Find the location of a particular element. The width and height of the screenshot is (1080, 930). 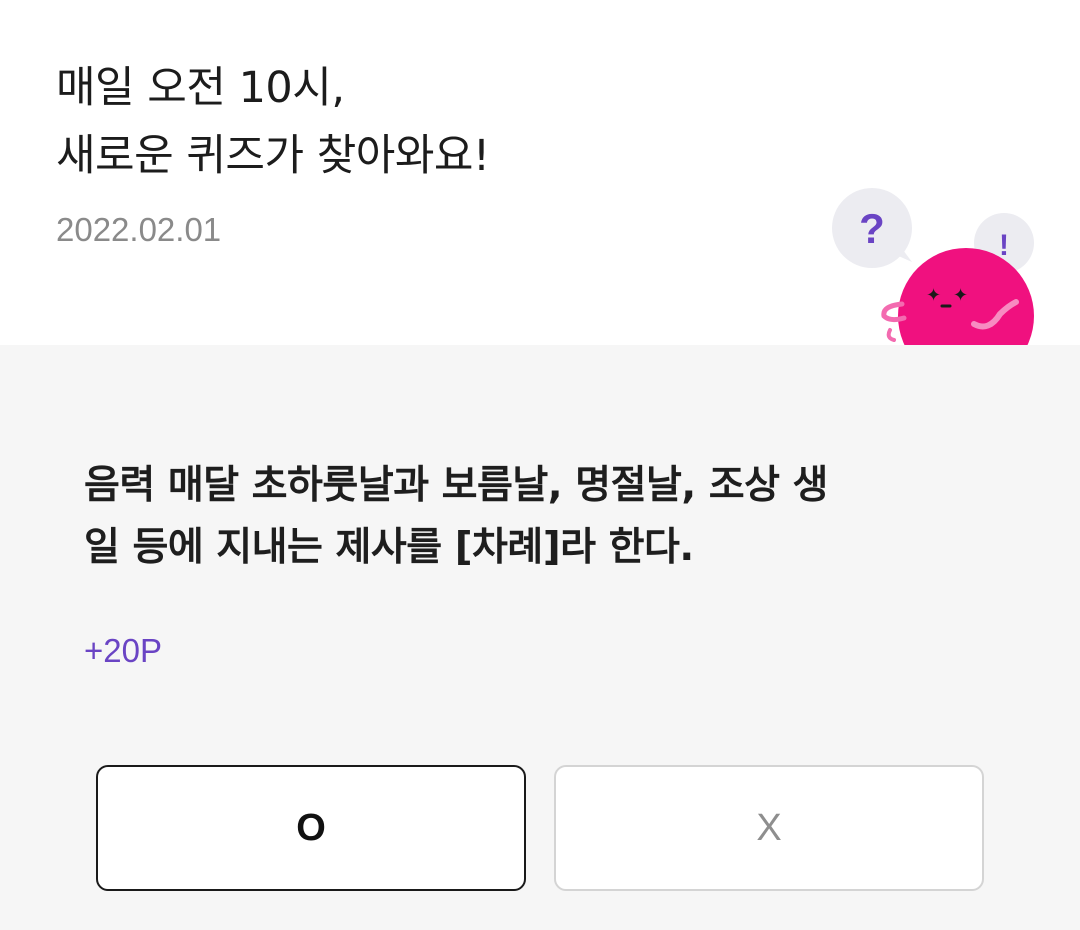

question-bubble-icon: ? is located at coordinates (872, 228).